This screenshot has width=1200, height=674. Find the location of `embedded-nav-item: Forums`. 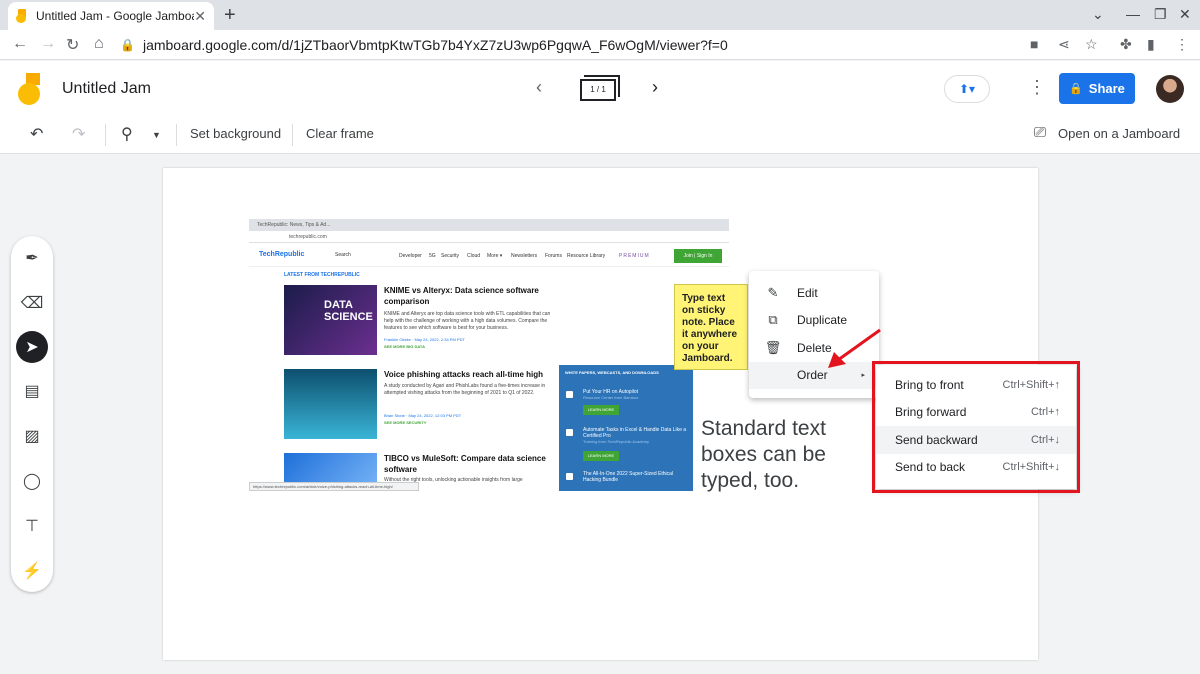

embedded-nav-item: Forums is located at coordinates (553, 256).